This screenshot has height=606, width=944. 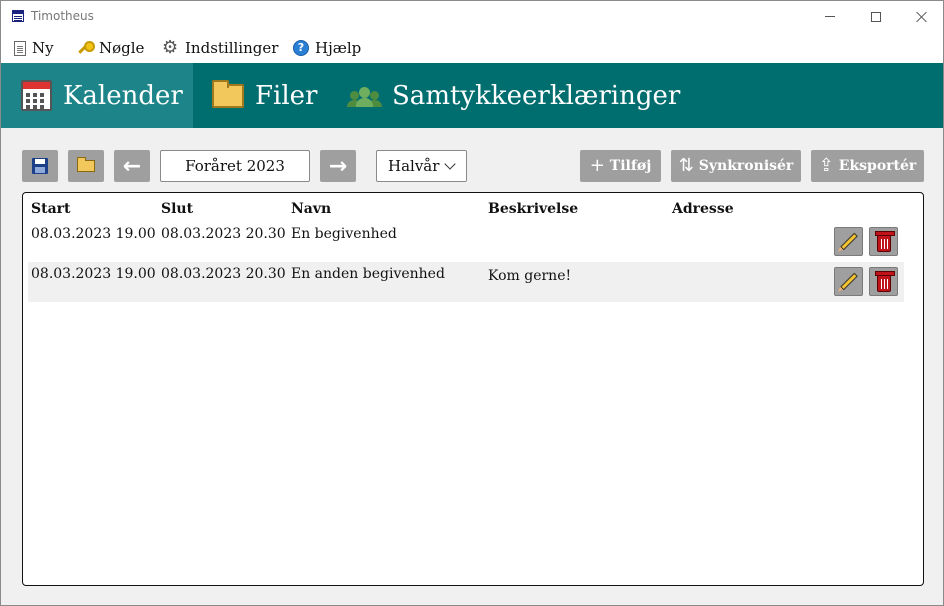 I want to click on plus-icon: +, so click(x=597, y=165).